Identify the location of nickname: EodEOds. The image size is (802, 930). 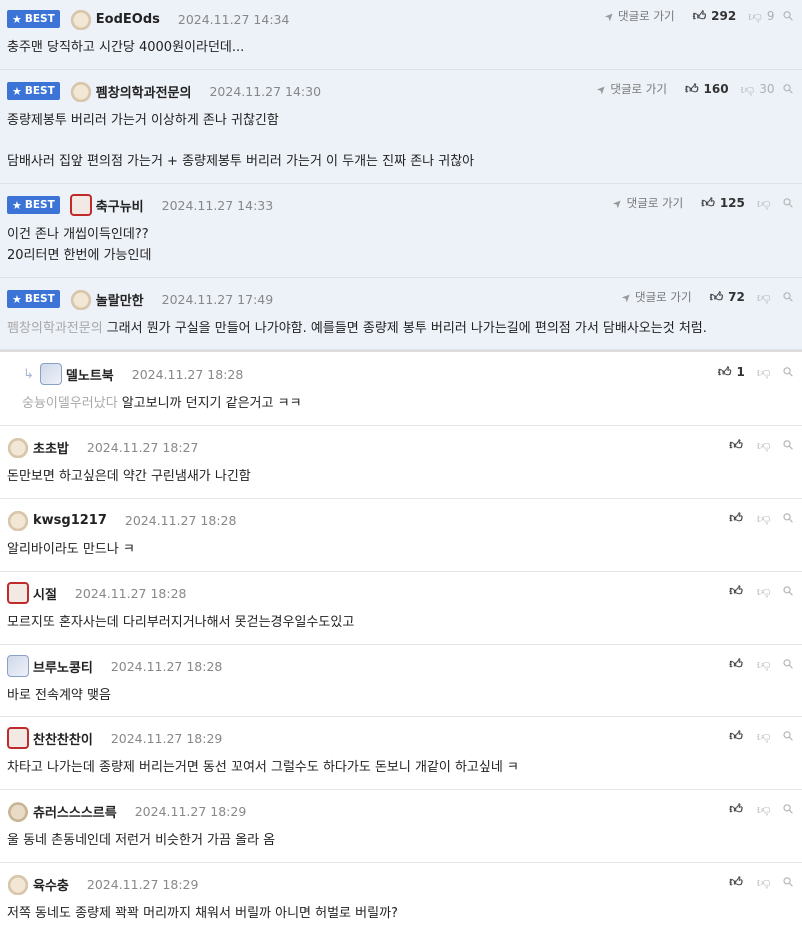
(128, 19).